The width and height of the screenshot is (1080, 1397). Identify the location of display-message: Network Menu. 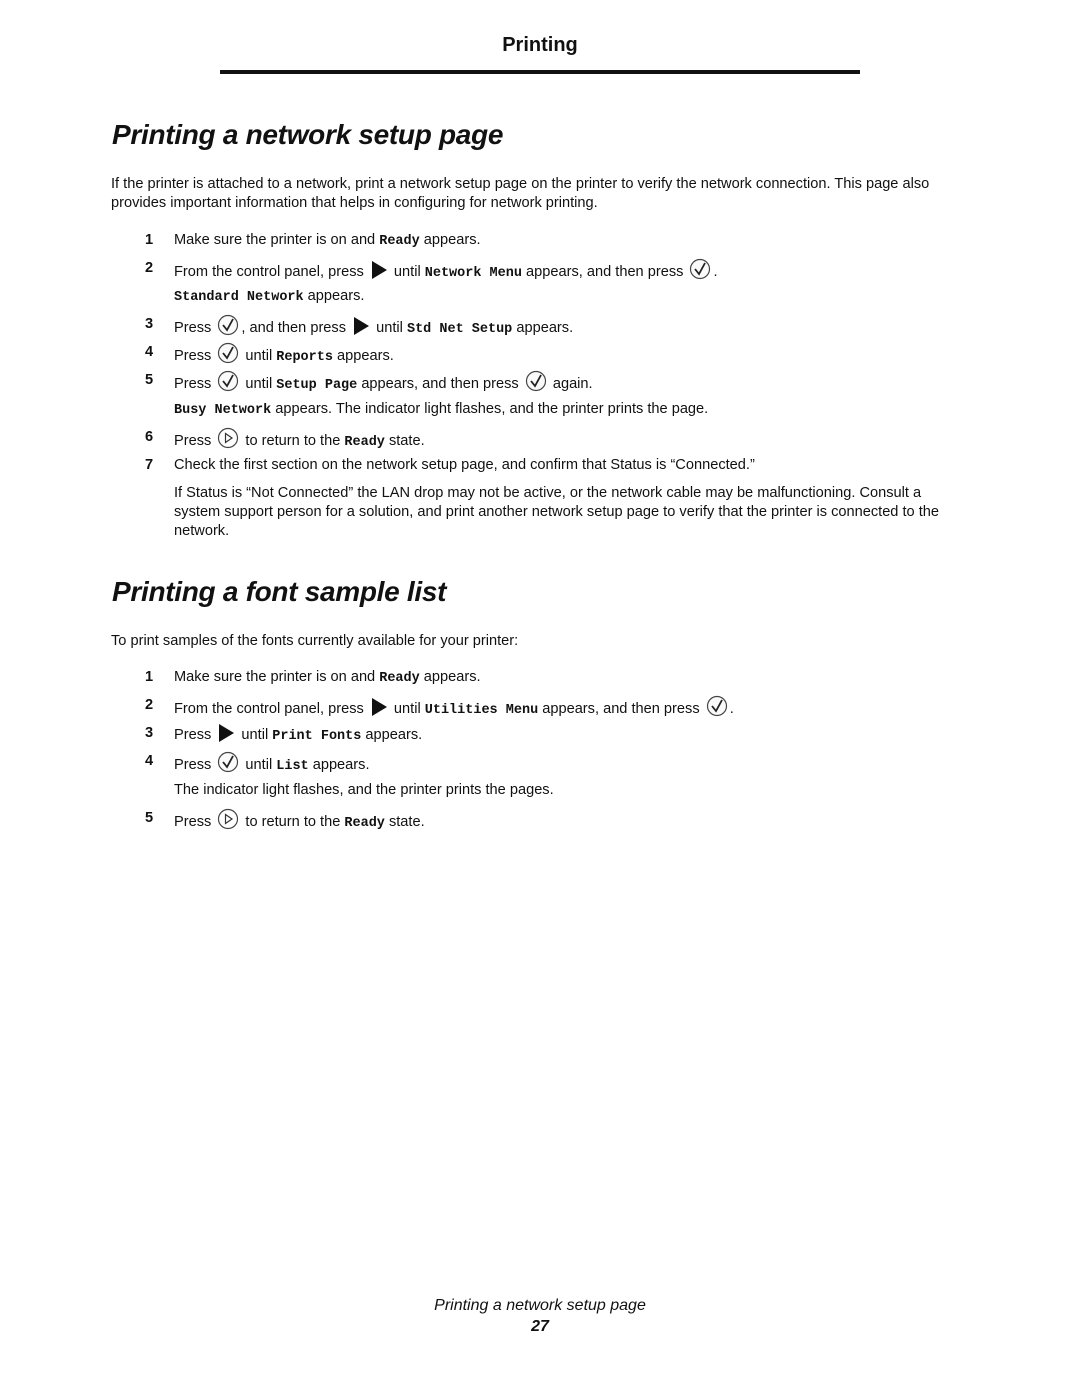
(473, 273).